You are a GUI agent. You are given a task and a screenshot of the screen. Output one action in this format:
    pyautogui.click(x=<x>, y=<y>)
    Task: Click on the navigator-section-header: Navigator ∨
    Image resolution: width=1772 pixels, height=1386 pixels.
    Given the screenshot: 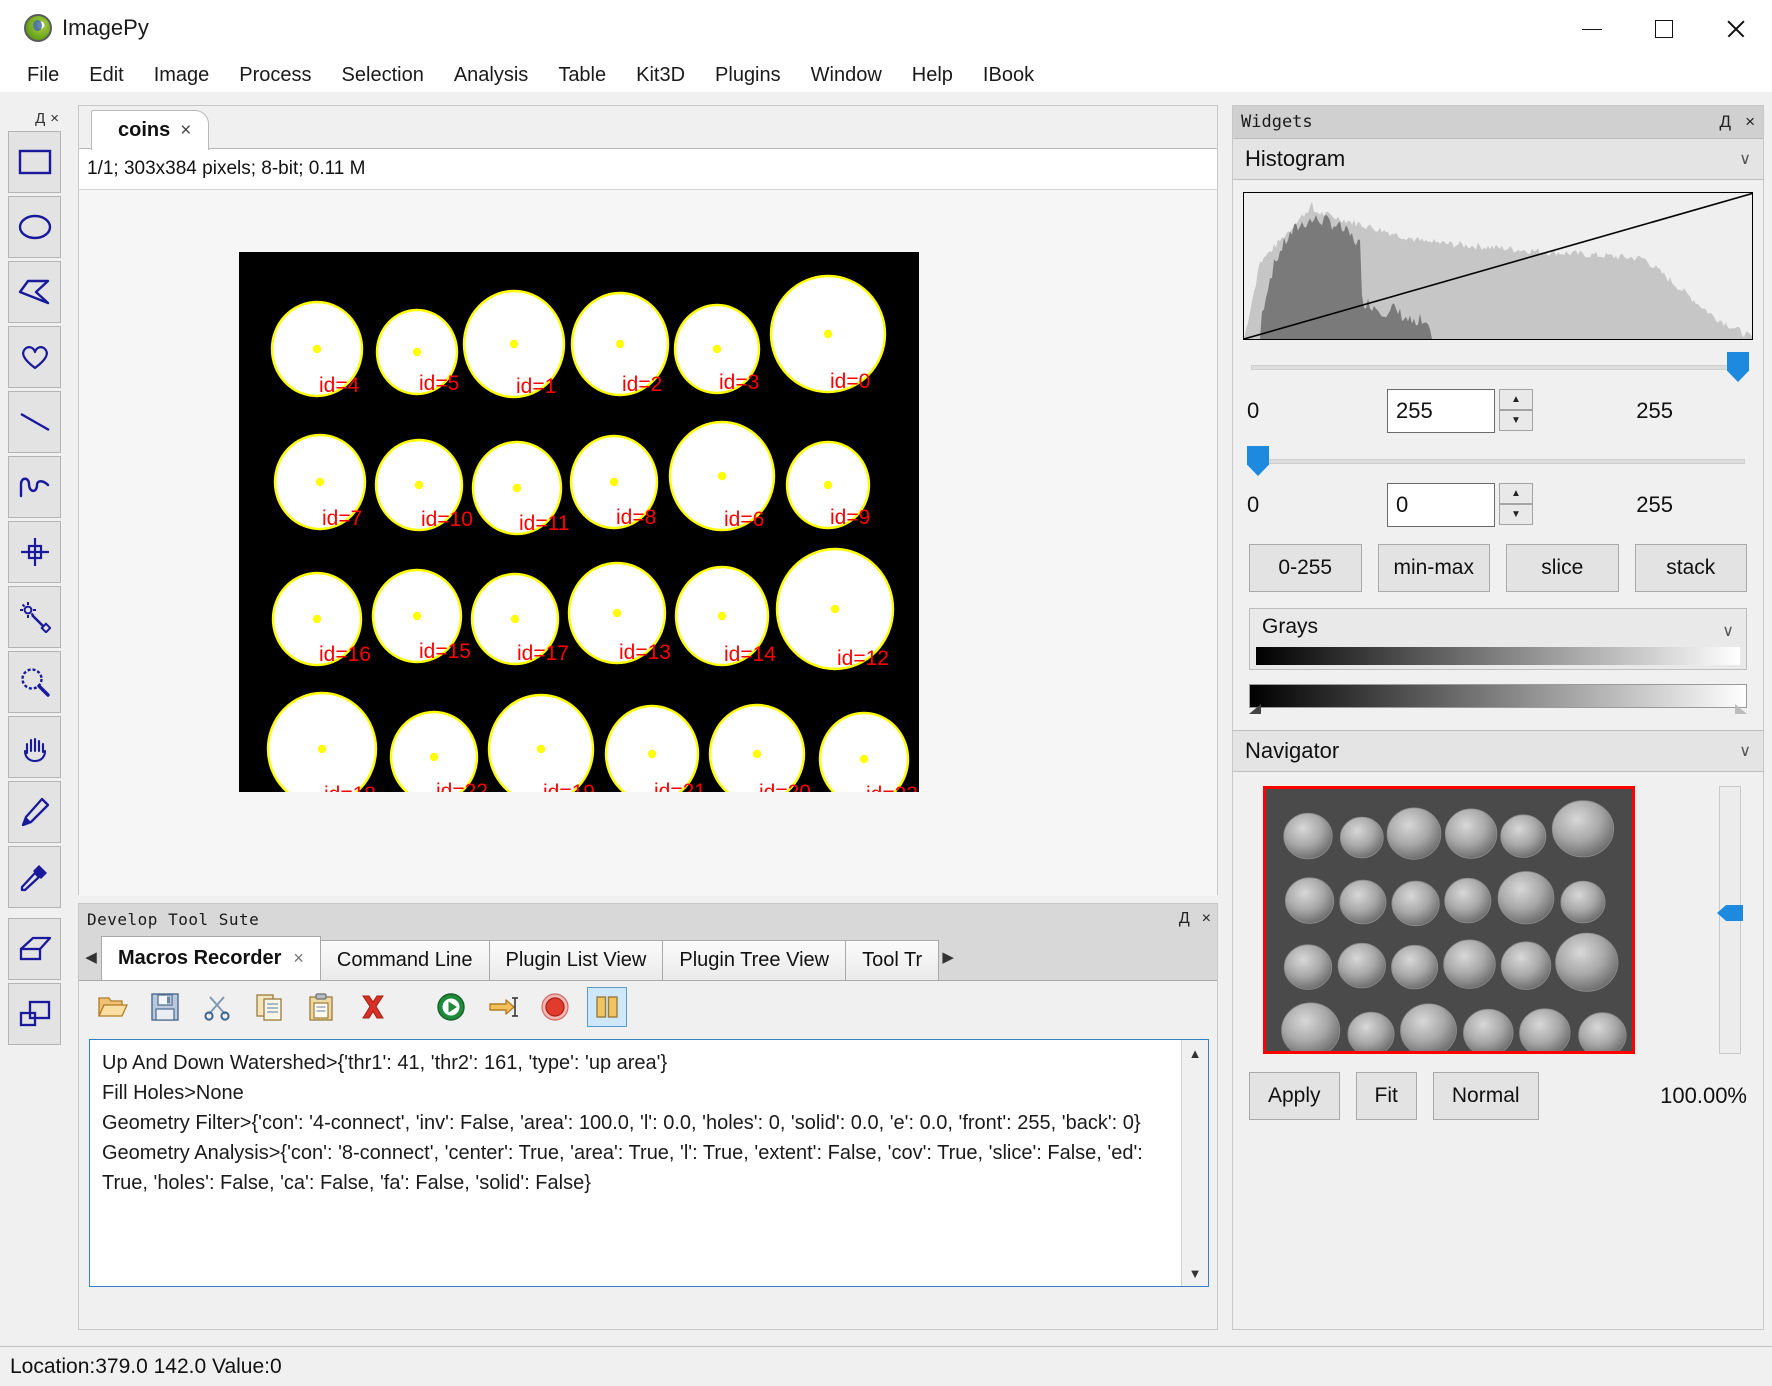 What is the action you would take?
    pyautogui.click(x=1498, y=751)
    